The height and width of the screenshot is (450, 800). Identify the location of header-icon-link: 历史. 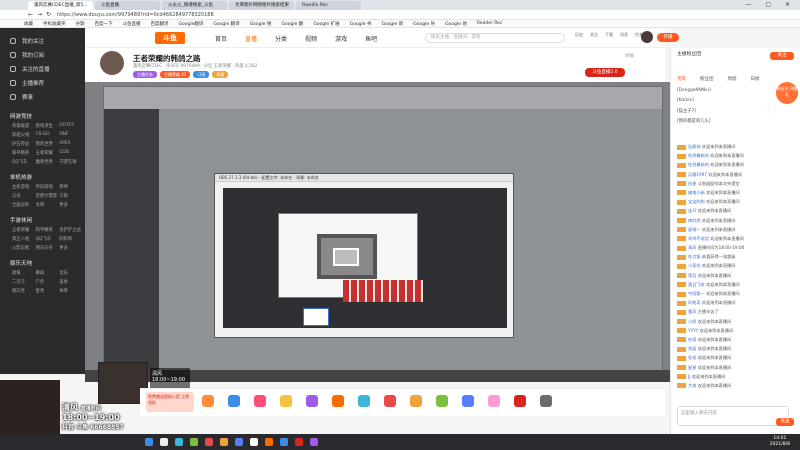
(579, 35).